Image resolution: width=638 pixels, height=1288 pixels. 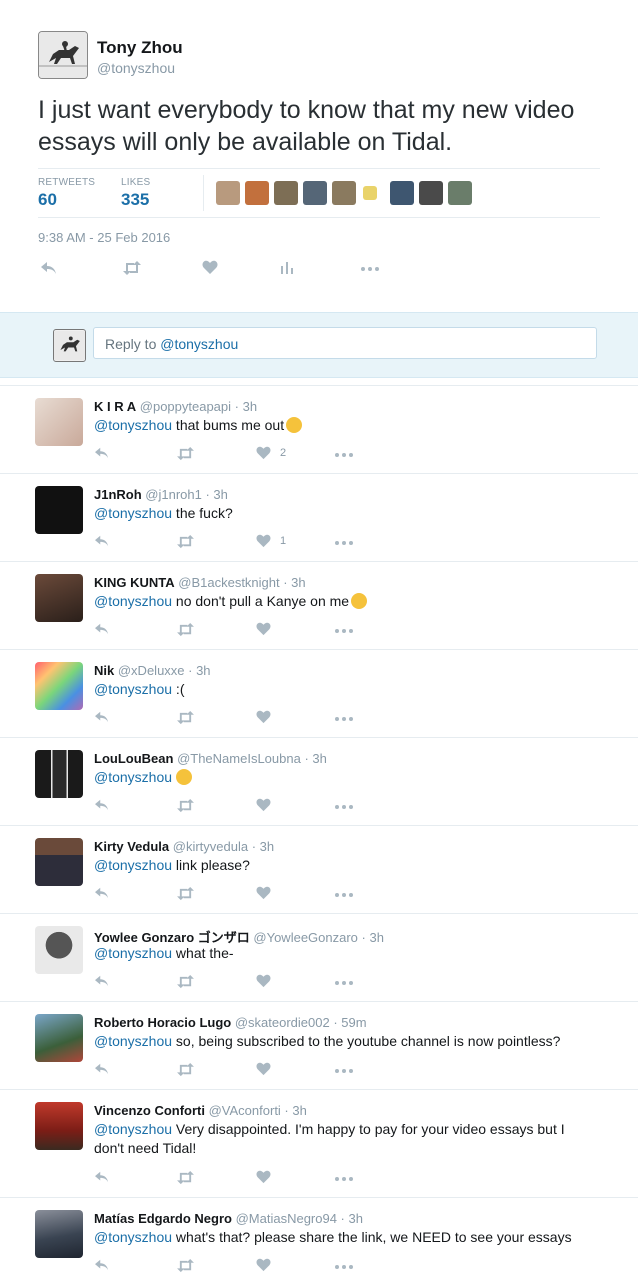 I want to click on reply-author-name: Roberto Horacio Lugo, so click(x=162, y=1022).